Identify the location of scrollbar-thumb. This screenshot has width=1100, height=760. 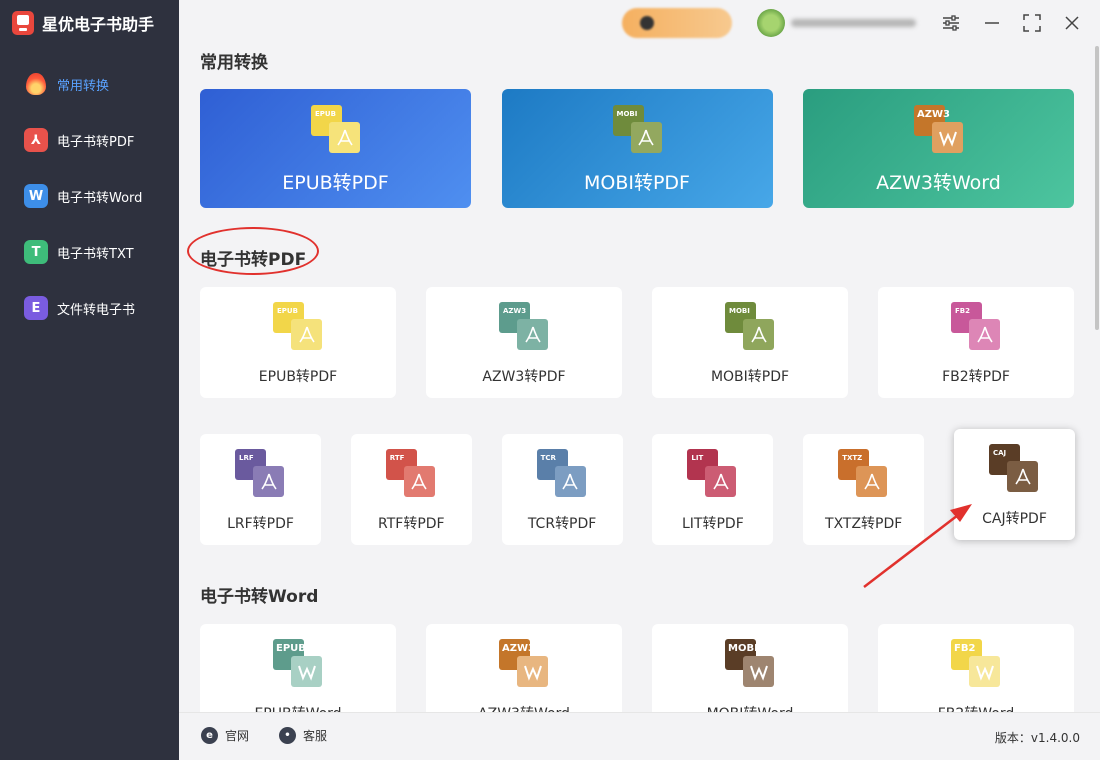
(1097, 188).